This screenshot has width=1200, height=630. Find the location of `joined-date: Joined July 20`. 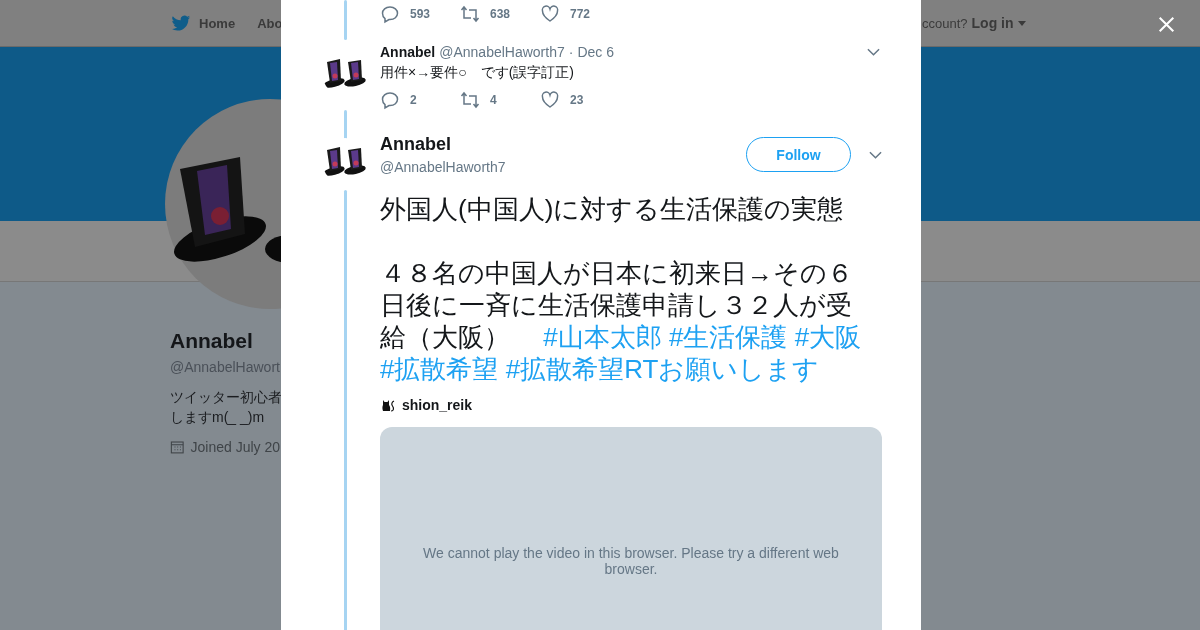

joined-date: Joined July 20 is located at coordinates (235, 447).